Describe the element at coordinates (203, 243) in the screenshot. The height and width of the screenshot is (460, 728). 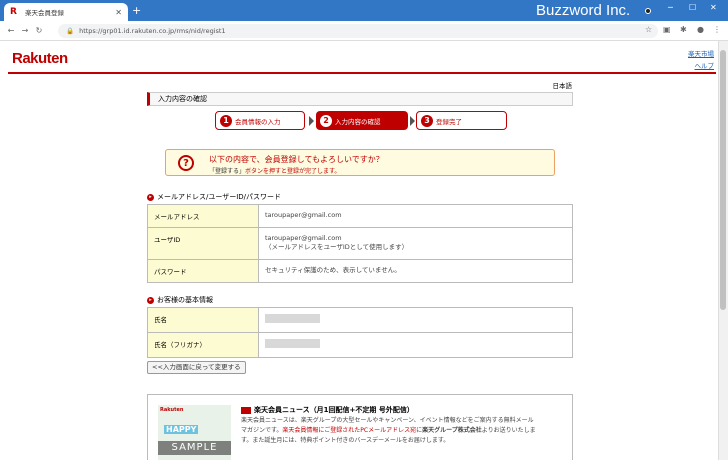
I see `row-label: ユーザID` at that location.